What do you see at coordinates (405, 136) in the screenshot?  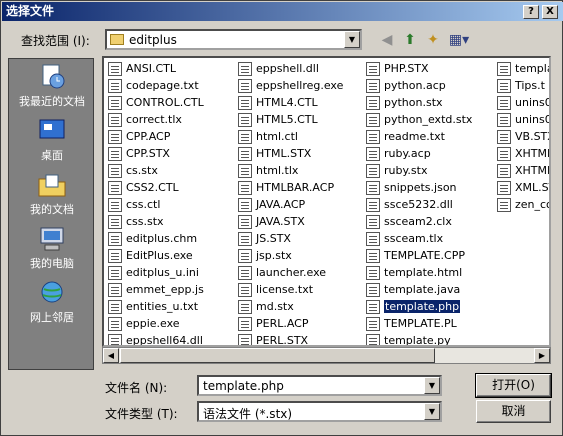 I see `file-item: readme.txt` at bounding box center [405, 136].